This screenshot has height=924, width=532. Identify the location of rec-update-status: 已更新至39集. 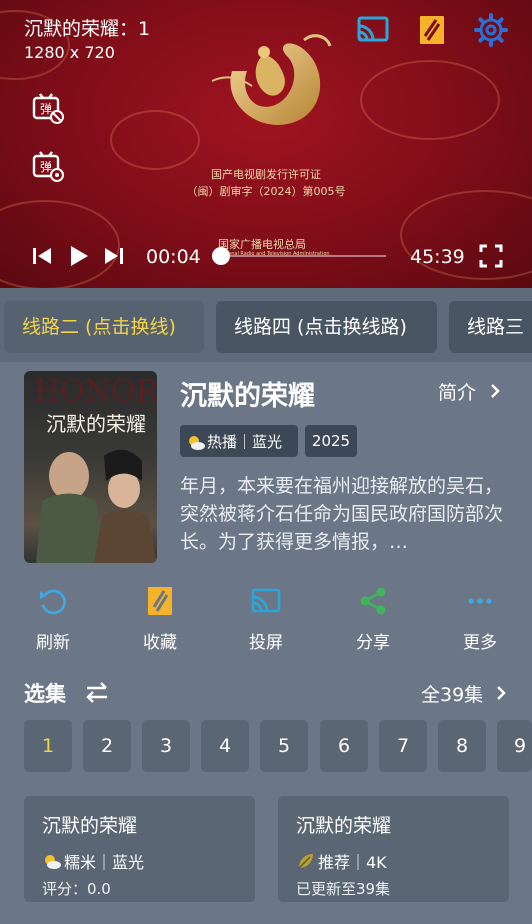
(343, 889).